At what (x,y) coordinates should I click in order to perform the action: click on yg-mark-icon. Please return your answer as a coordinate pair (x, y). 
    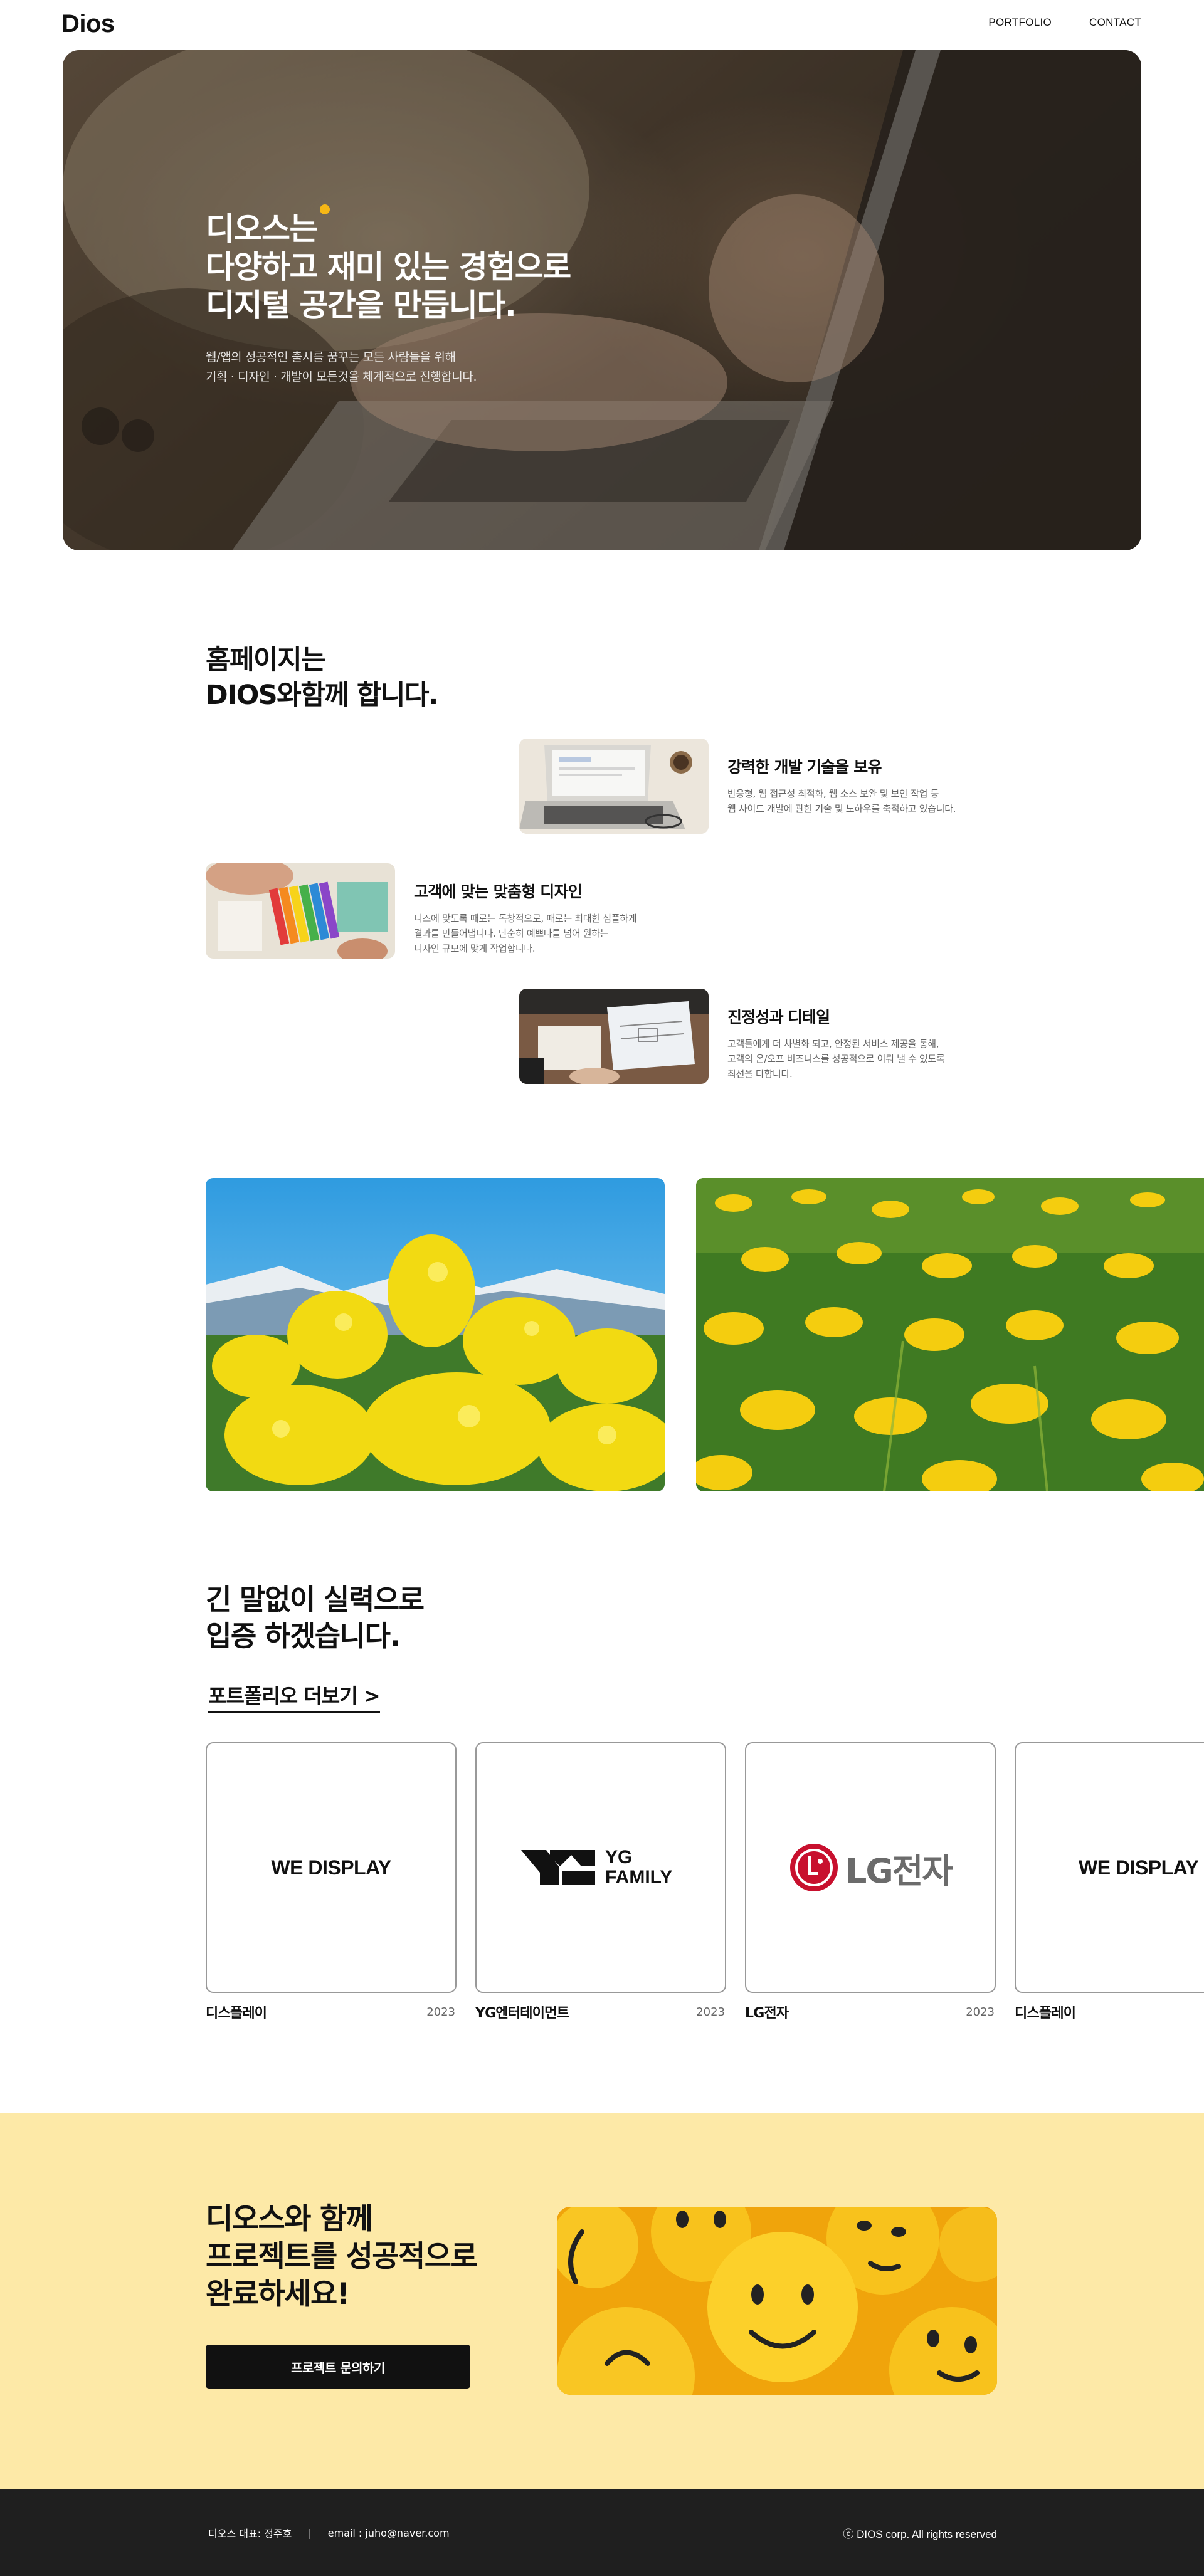
    Looking at the image, I should click on (558, 1867).